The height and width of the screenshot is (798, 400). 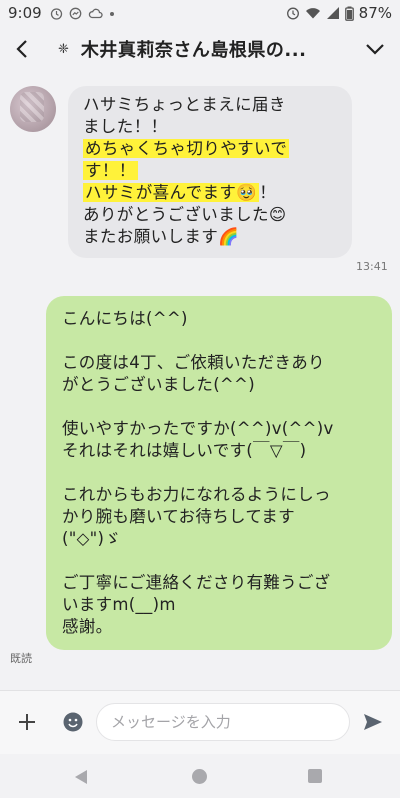 I want to click on message-line: 使いやすかったですか(^^)v(^^)v, so click(x=198, y=428).